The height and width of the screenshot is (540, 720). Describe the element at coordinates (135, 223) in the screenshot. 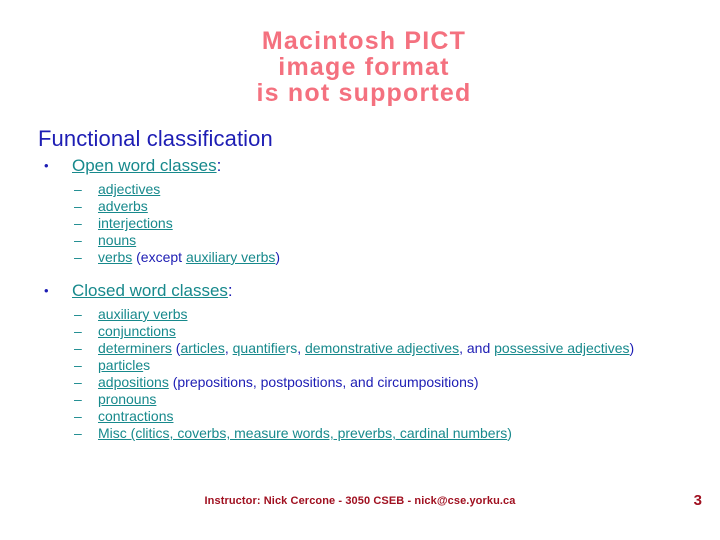

I see `link-interjections: interjections` at that location.